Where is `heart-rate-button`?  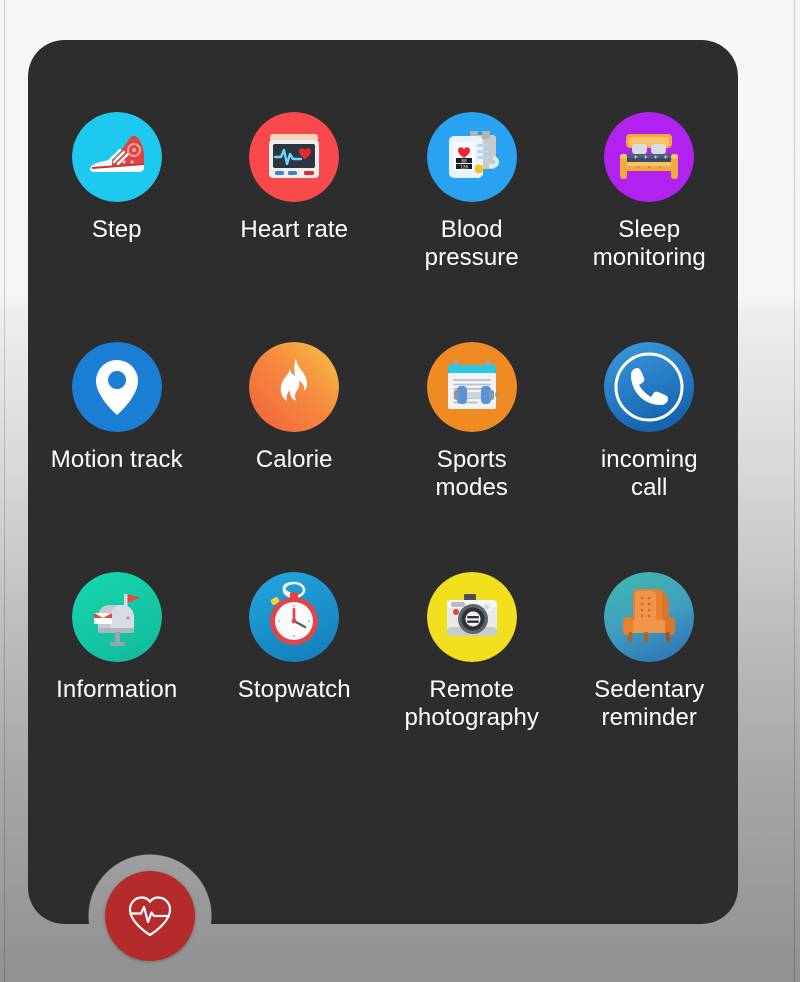 heart-rate-button is located at coordinates (150, 916).